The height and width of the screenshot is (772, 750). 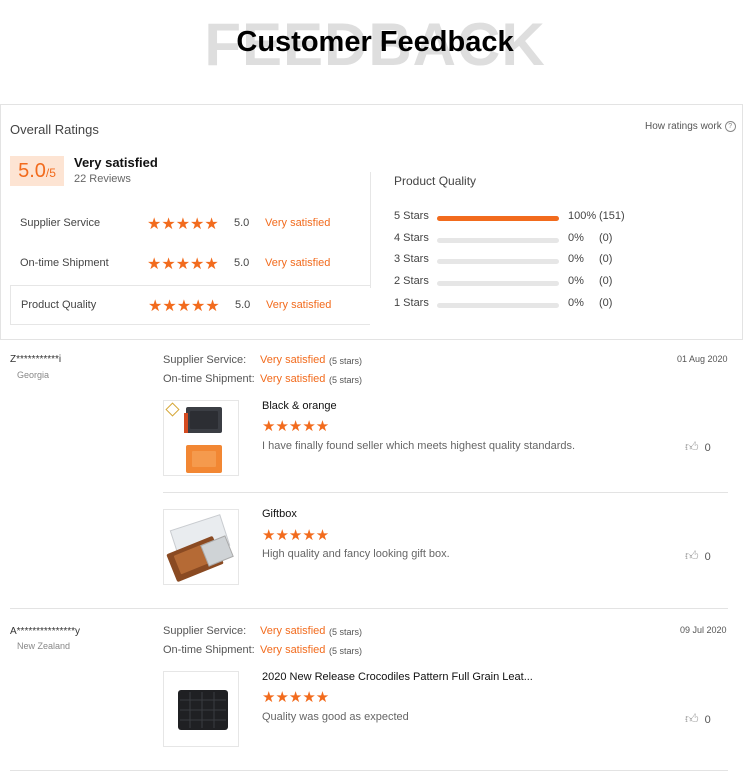 I want to click on reviewer-name: A***************y, so click(x=45, y=631).